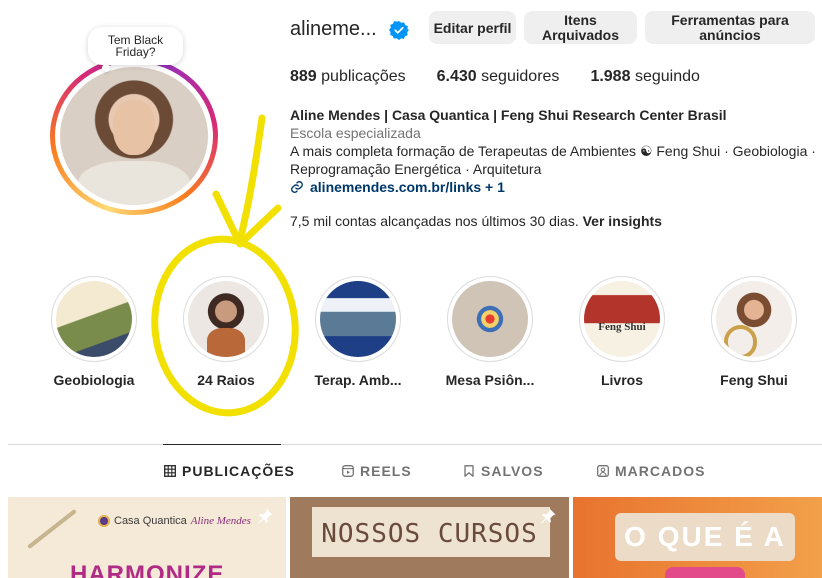 This screenshot has height=578, width=822. Describe the element at coordinates (610, 76) in the screenshot. I see `following-count: 1.988` at that location.